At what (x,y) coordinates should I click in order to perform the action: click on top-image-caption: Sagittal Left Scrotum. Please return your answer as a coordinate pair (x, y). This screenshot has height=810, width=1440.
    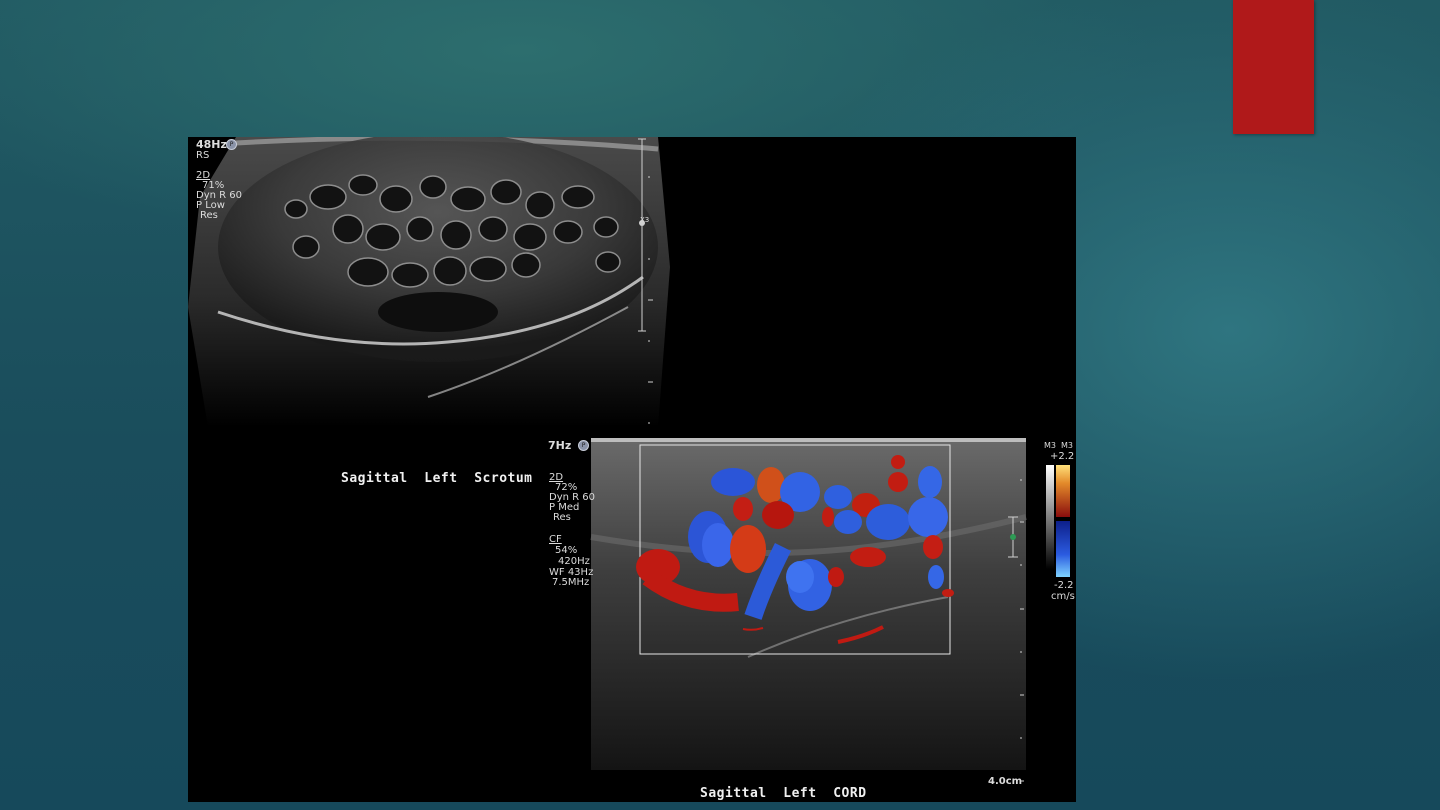
    Looking at the image, I should click on (437, 478).